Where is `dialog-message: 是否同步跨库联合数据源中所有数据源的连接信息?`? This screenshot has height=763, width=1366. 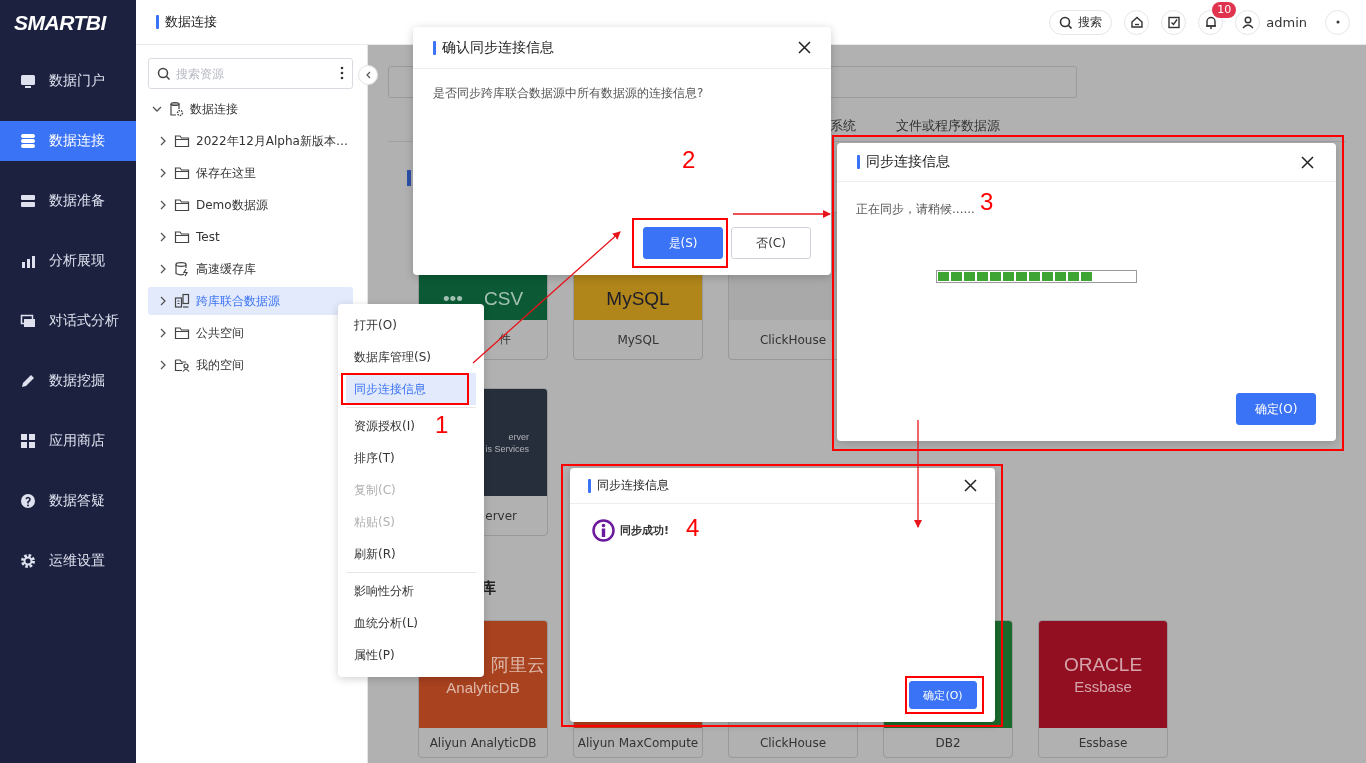 dialog-message: 是否同步跨库联合数据源中所有数据源的连接信息? is located at coordinates (569, 93).